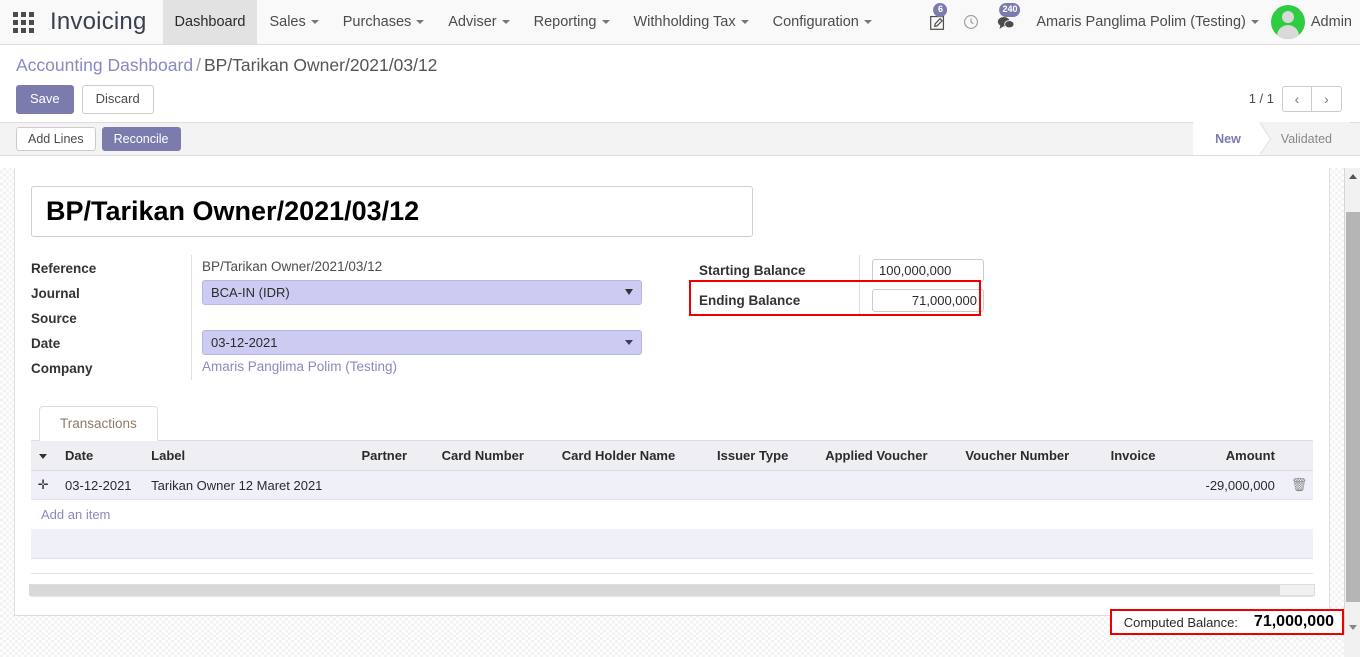 This screenshot has height=657, width=1360. What do you see at coordinates (493, 485) in the screenshot?
I see `cell-card-number` at bounding box center [493, 485].